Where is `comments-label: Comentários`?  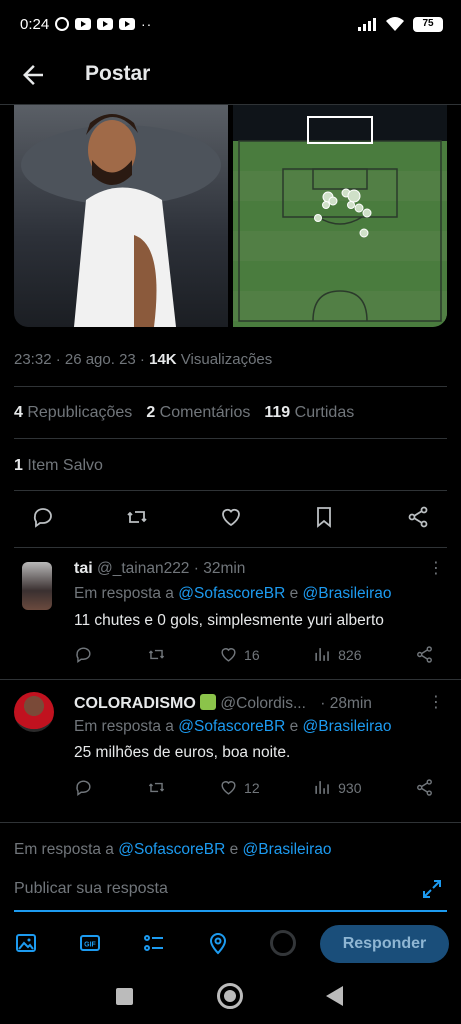
comments-label: Comentários is located at coordinates (203, 412).